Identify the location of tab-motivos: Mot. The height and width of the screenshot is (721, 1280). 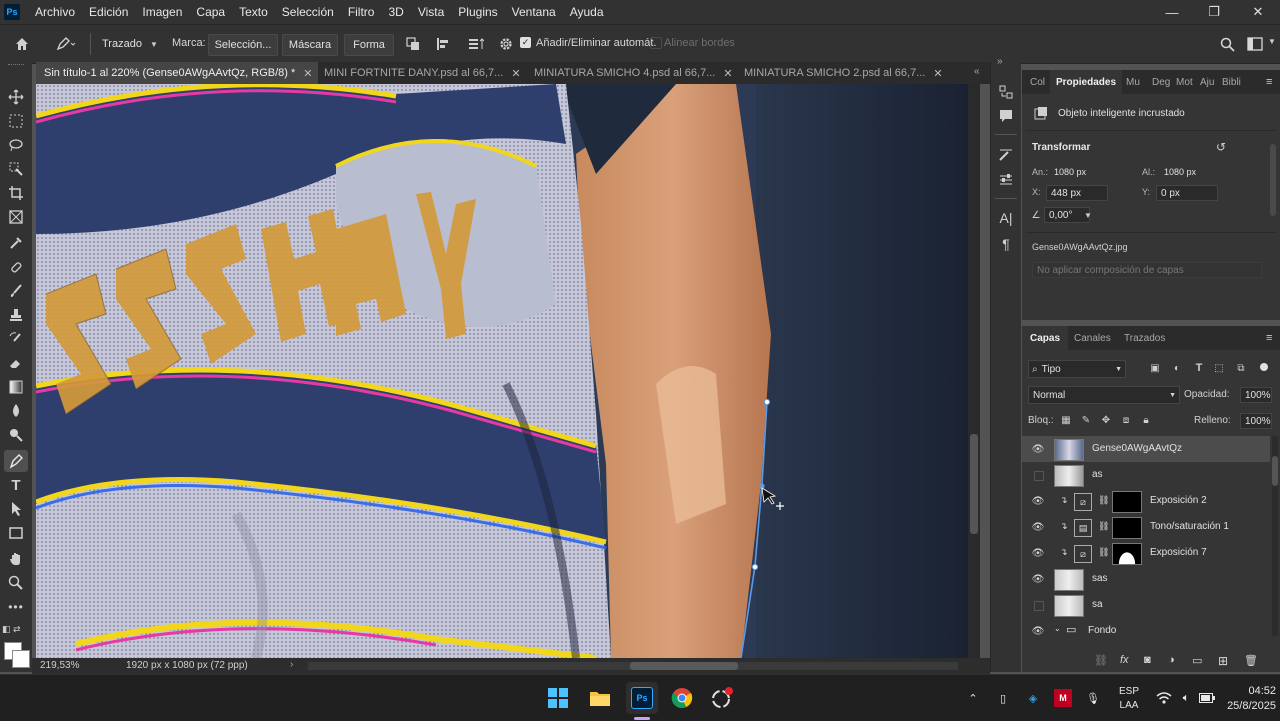
(1184, 82).